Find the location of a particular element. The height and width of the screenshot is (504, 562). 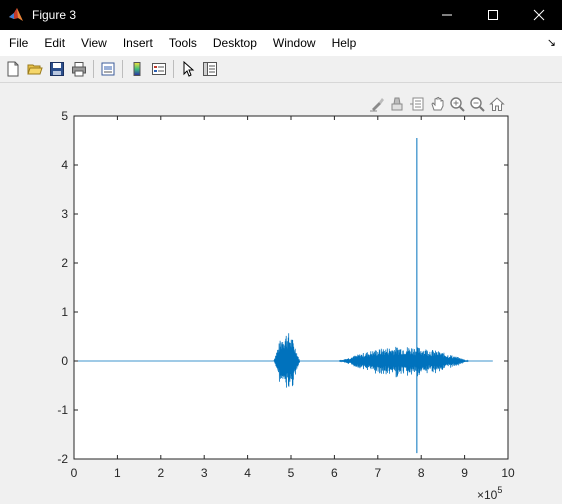

x-tick-label: 4 is located at coordinates (247, 473).